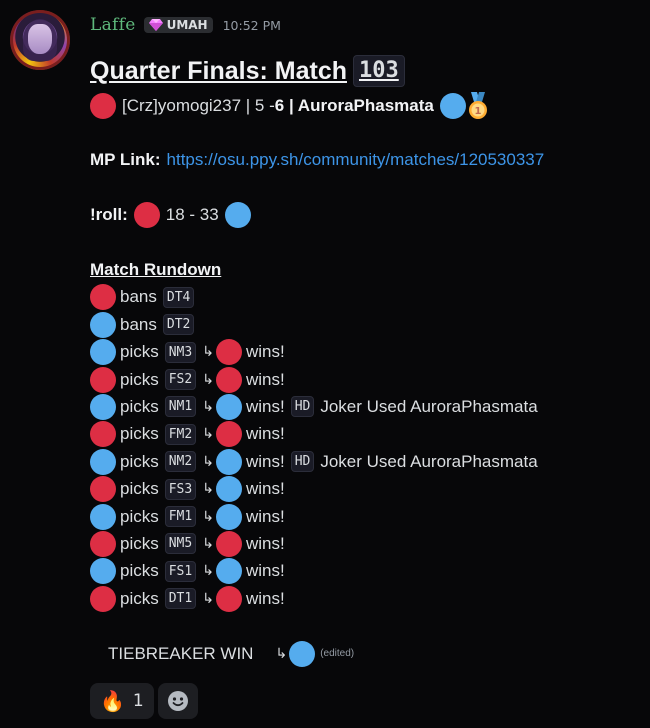 This screenshot has width=650, height=728. I want to click on rundown-row: bans DT2, so click(367, 324).